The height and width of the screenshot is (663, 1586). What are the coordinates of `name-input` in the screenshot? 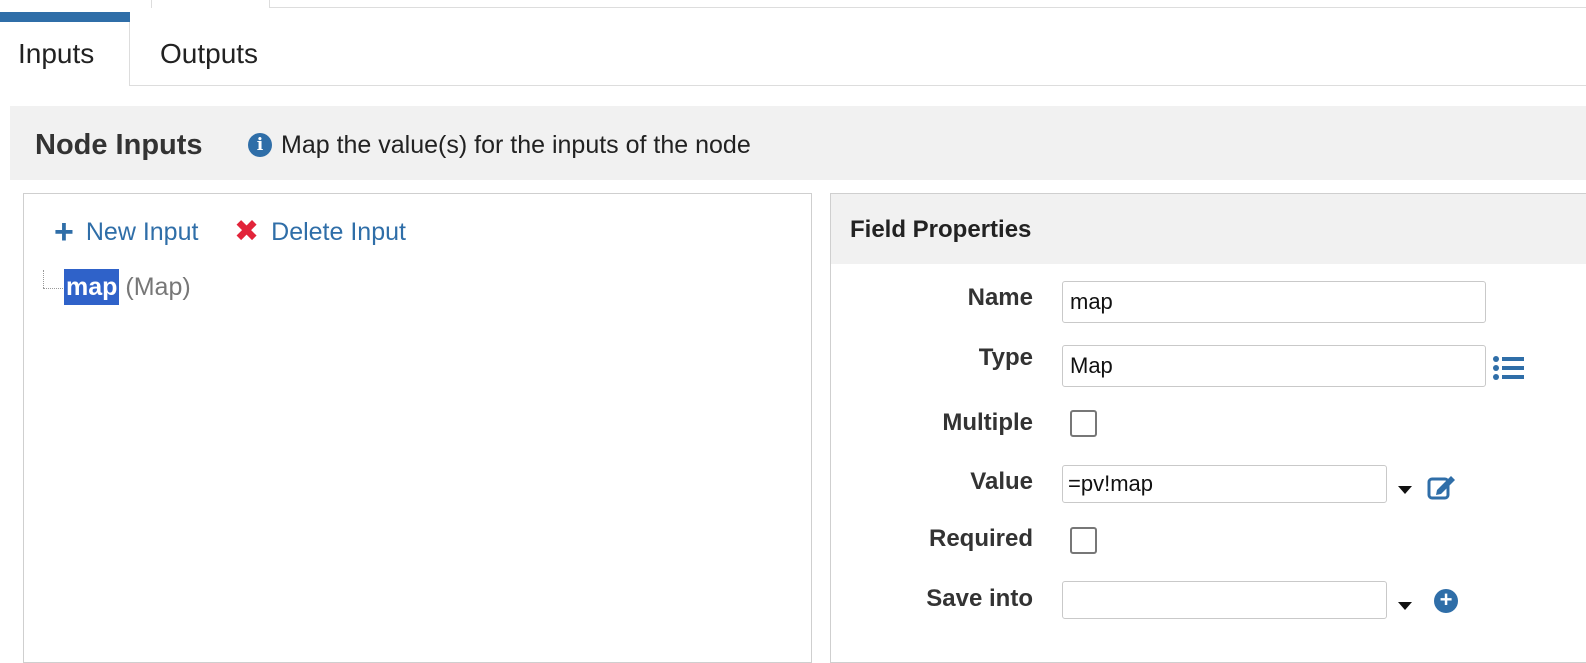 It's located at (1274, 302).